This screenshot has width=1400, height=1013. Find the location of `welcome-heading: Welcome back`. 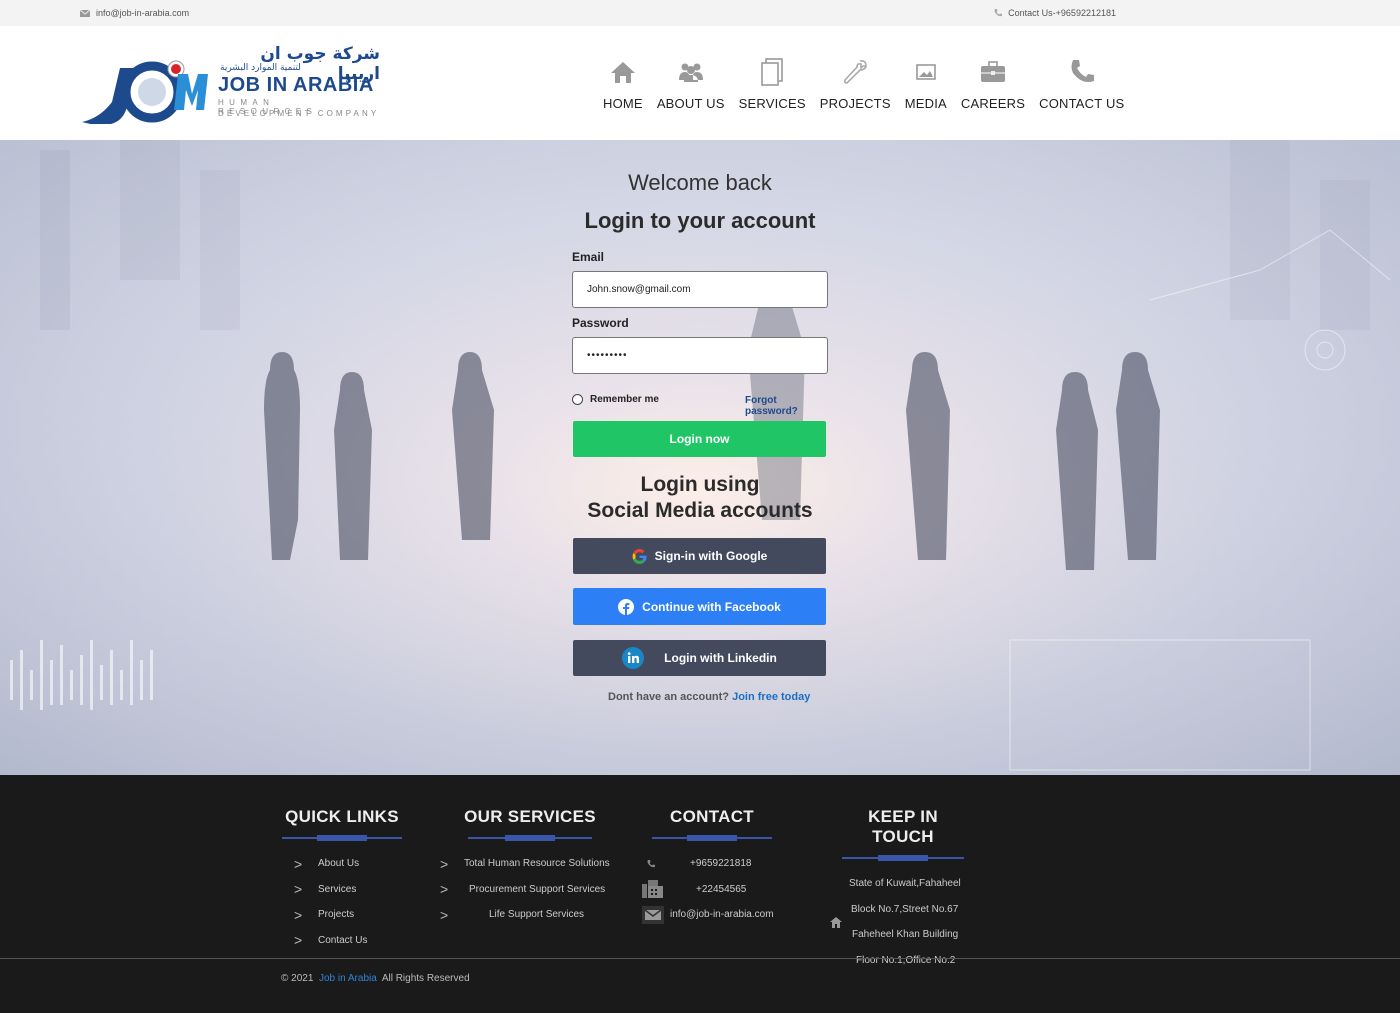

welcome-heading: Welcome back is located at coordinates (700, 182).